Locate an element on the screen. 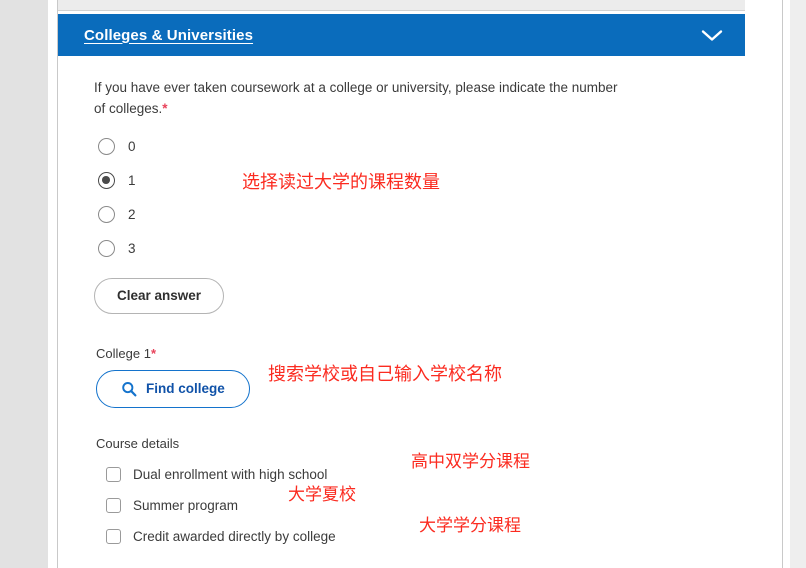  find-college-button: Find college is located at coordinates (173, 388).